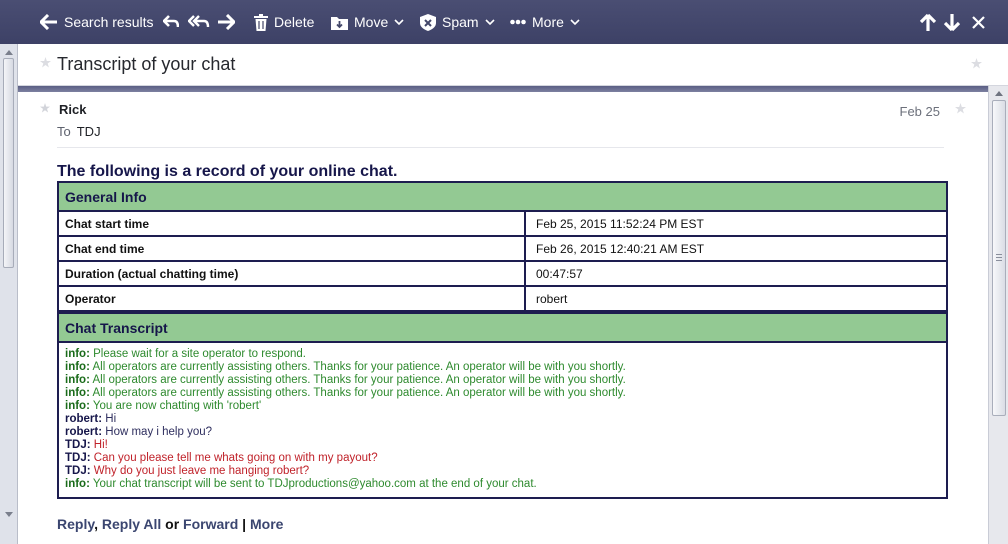 The height and width of the screenshot is (544, 1008). Describe the element at coordinates (177, 406) in the screenshot. I see `message-text: You are now chatting with 'robert'` at that location.